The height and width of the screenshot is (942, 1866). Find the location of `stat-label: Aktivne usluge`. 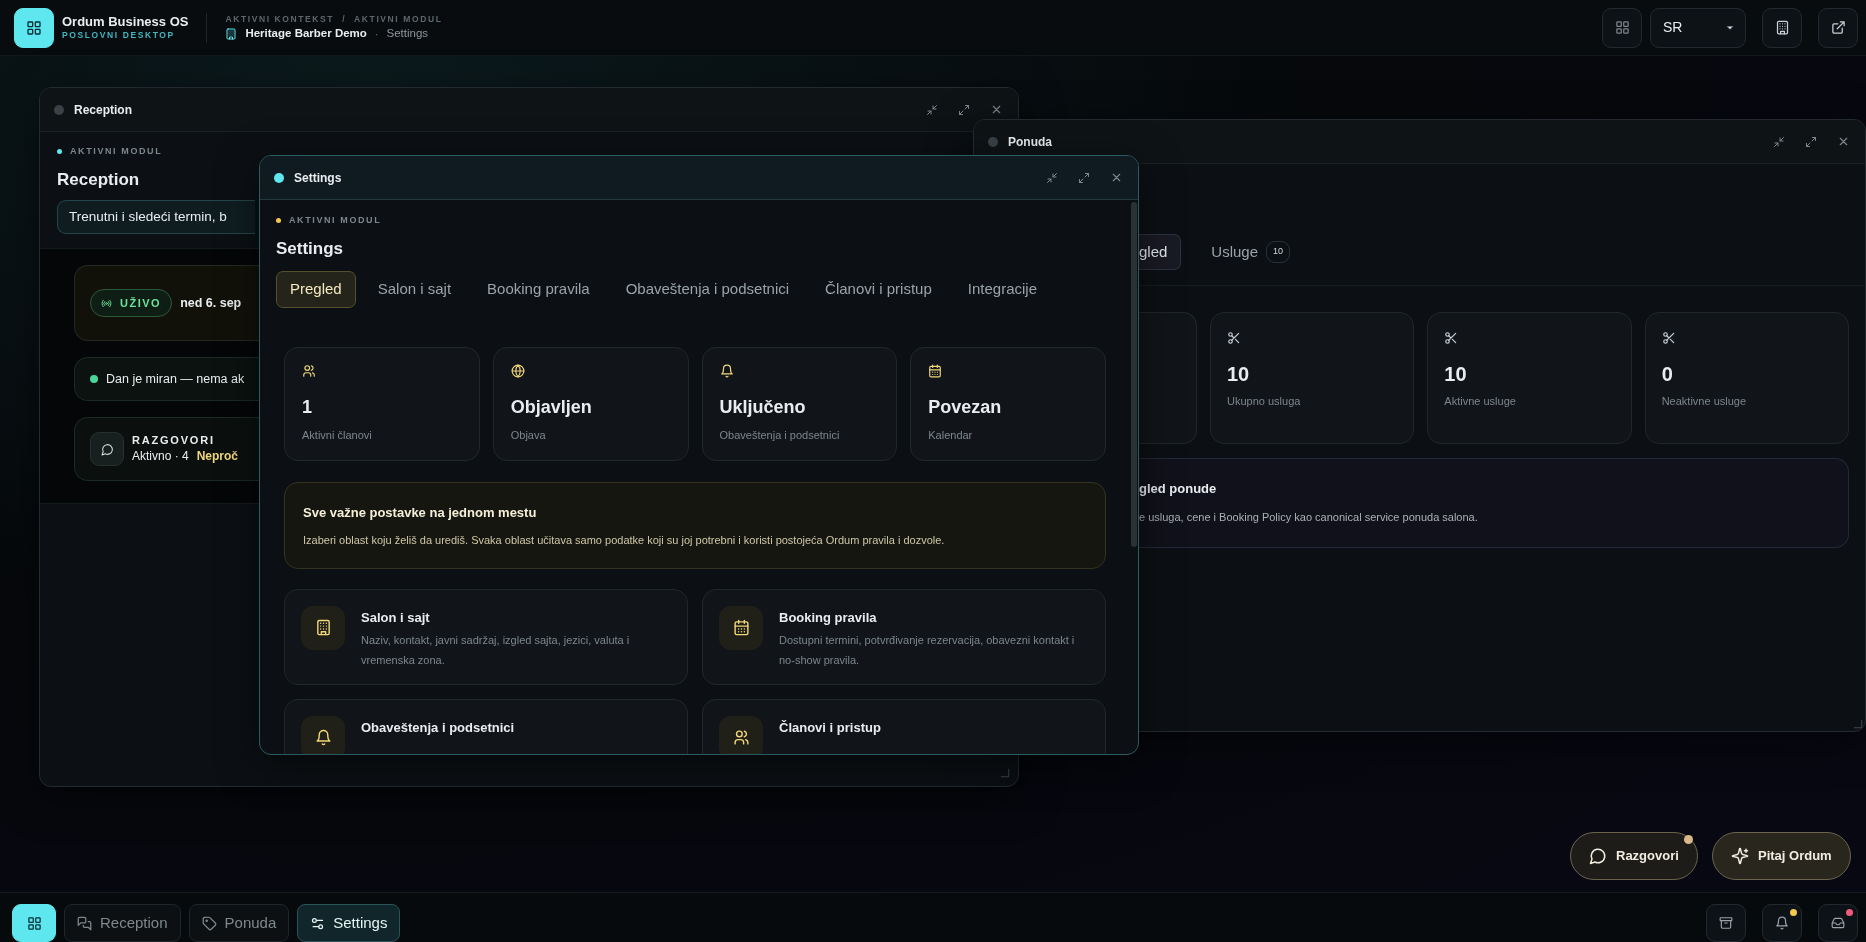

stat-label: Aktivne usluge is located at coordinates (1480, 401).